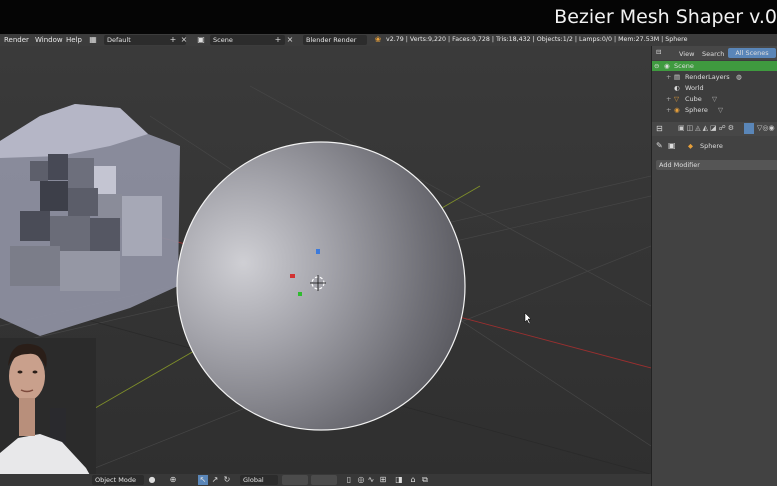 Image resolution: width=777 pixels, height=486 pixels. Describe the element at coordinates (694, 88) in the screenshot. I see `outliner-label-world: World` at that location.